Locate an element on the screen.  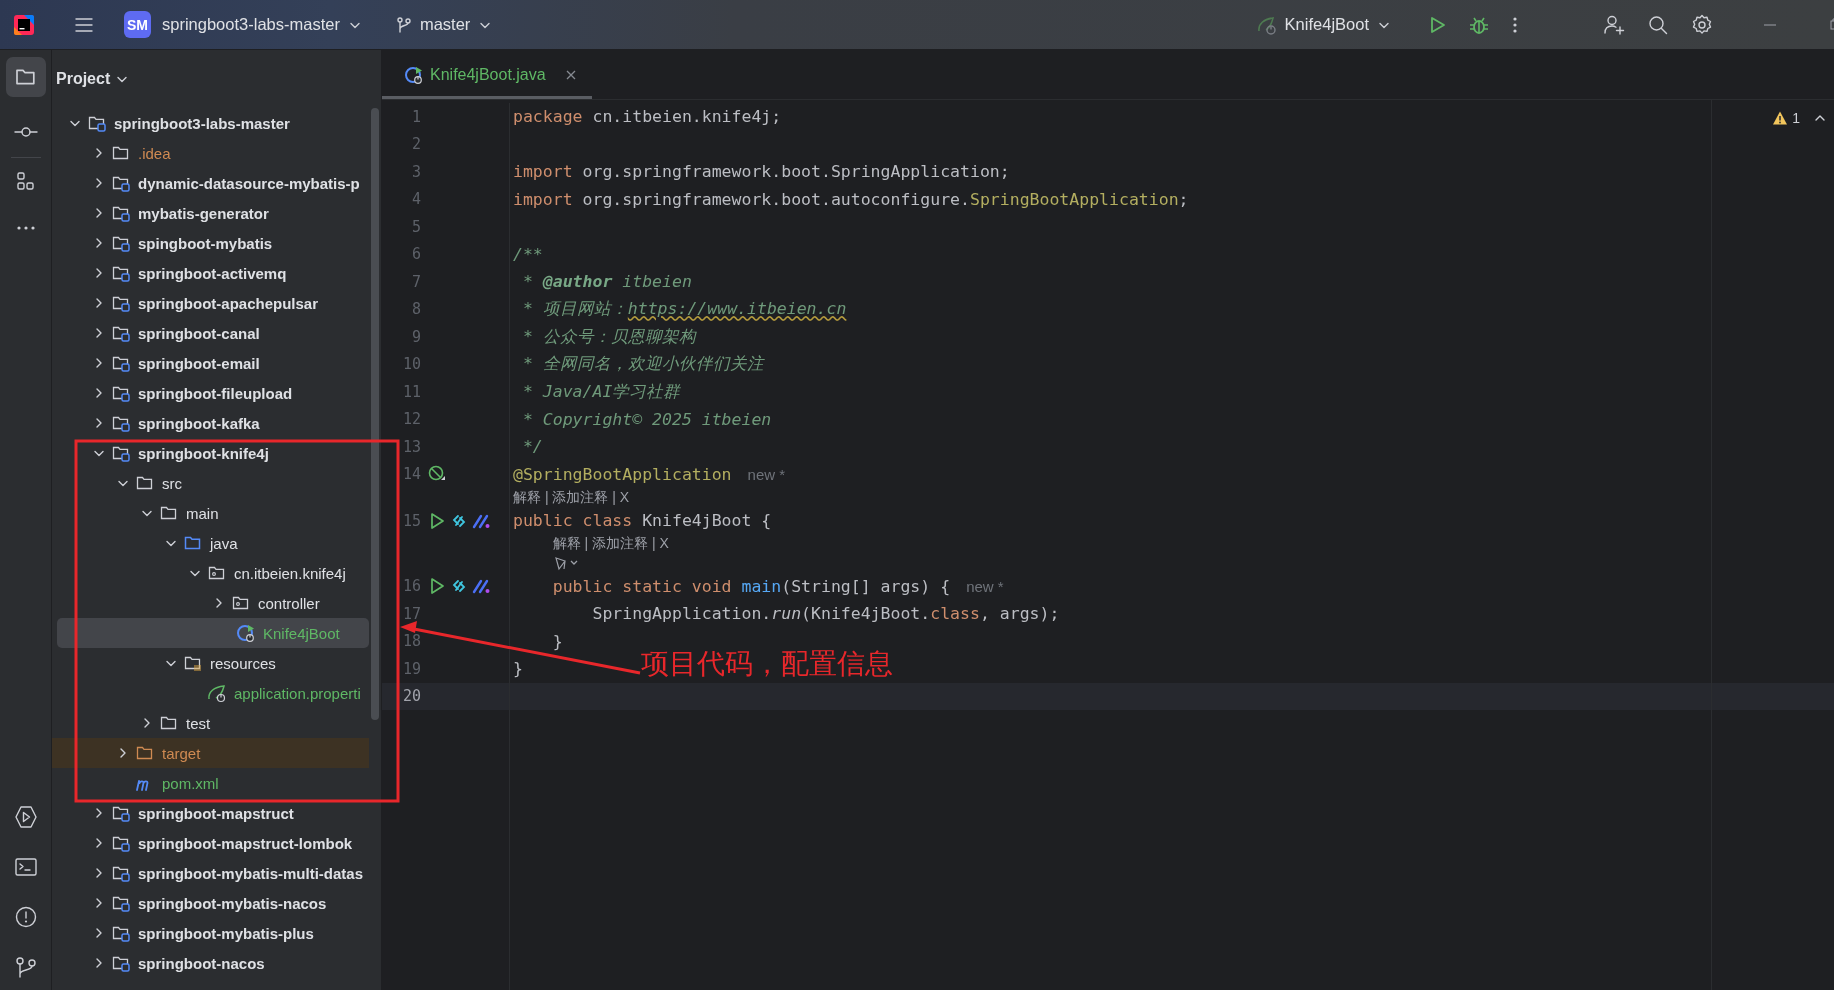
project-badge: SM is located at coordinates (137, 24).